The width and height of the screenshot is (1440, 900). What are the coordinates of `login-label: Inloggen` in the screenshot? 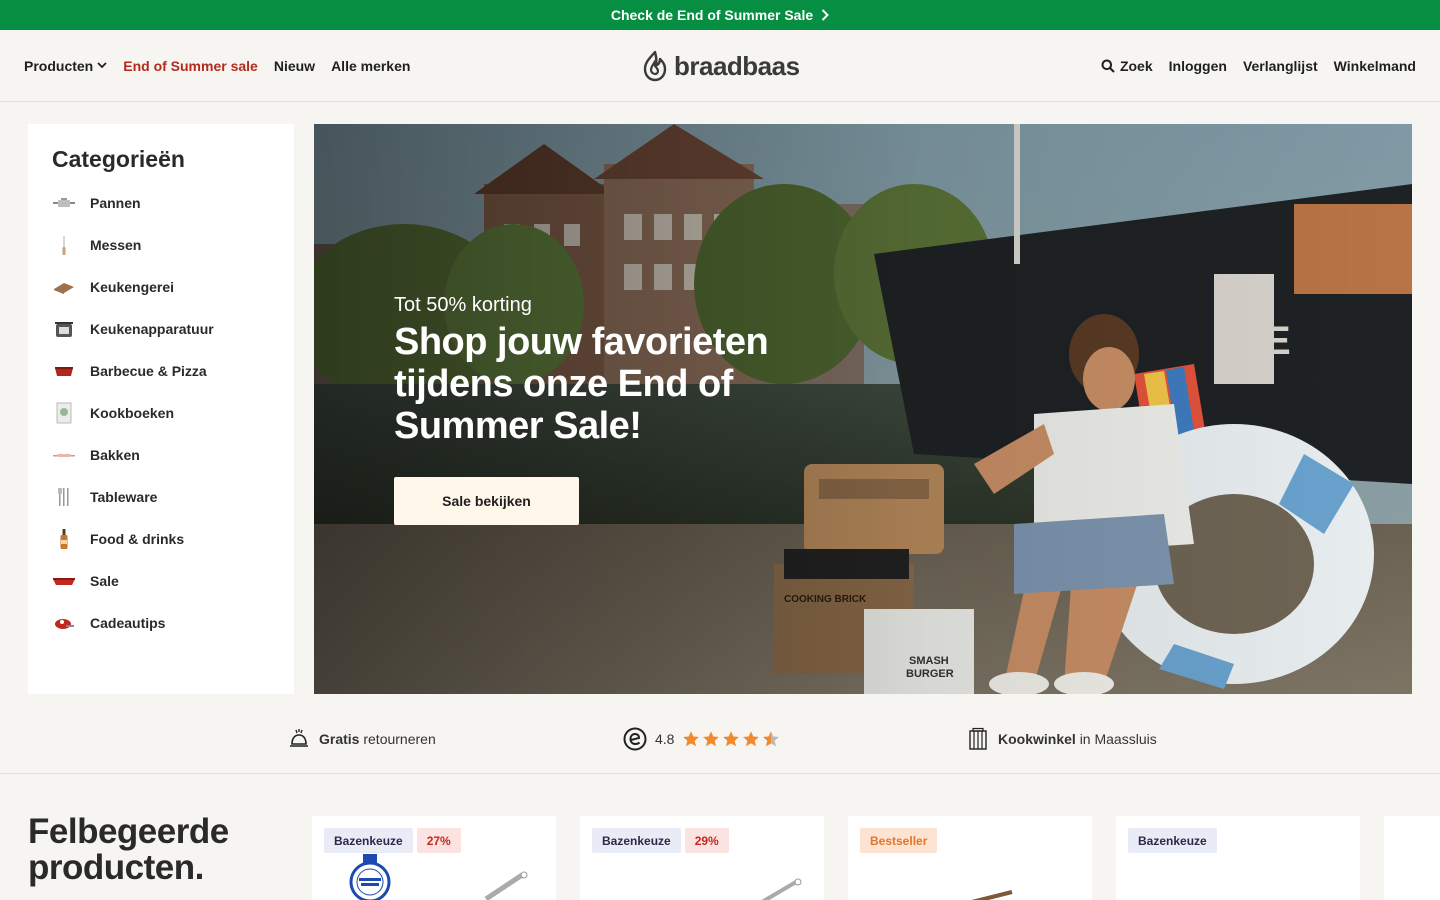 It's located at (1197, 65).